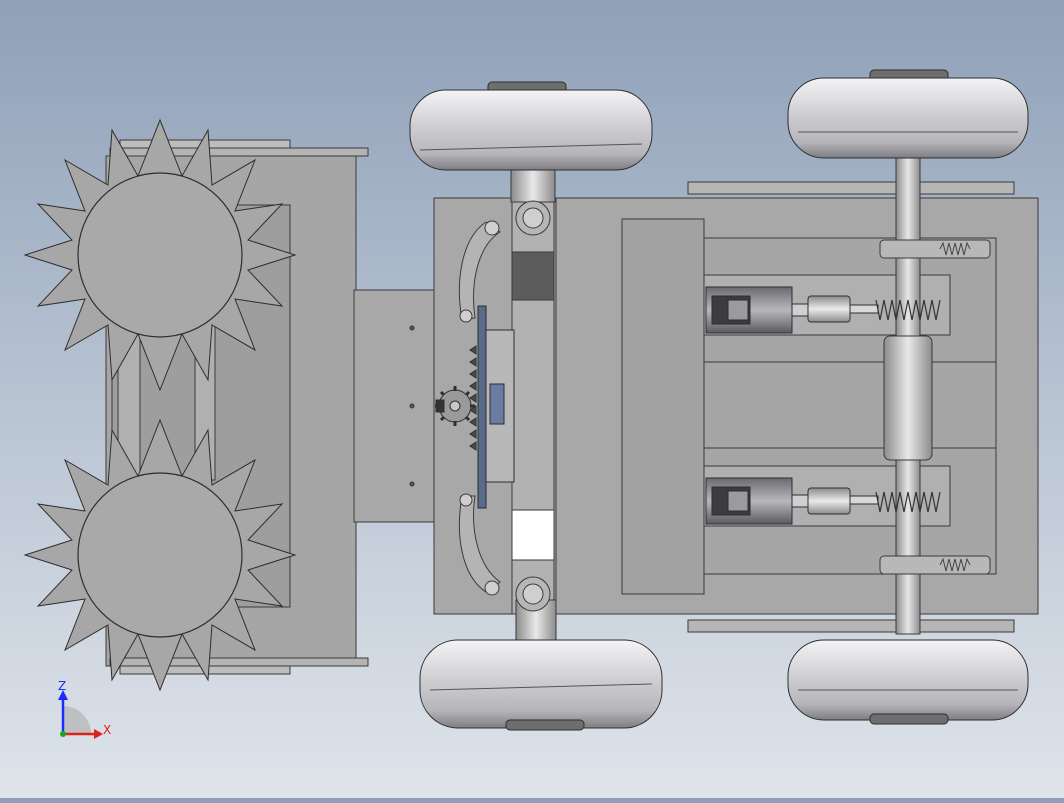 The width and height of the screenshot is (1064, 803). What do you see at coordinates (160, 555) in the screenshot?
I see `spiked-roller-bottom` at bounding box center [160, 555].